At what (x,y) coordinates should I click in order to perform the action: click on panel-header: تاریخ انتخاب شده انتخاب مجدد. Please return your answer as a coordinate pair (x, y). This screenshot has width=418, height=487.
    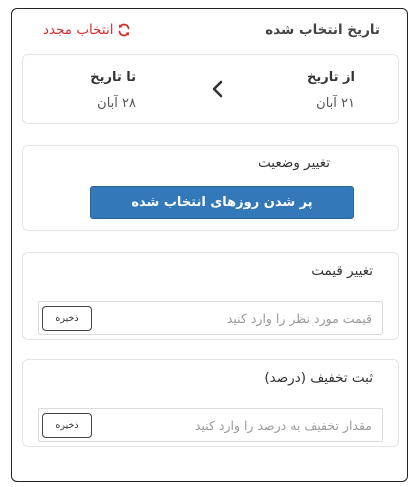
    Looking at the image, I should click on (209, 32).